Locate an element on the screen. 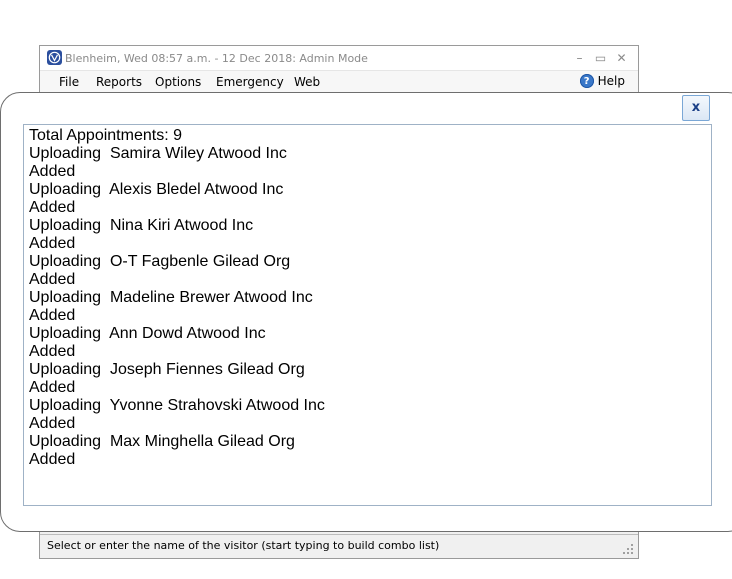 The image size is (732, 579). close-window-button: ✕ is located at coordinates (621, 58).